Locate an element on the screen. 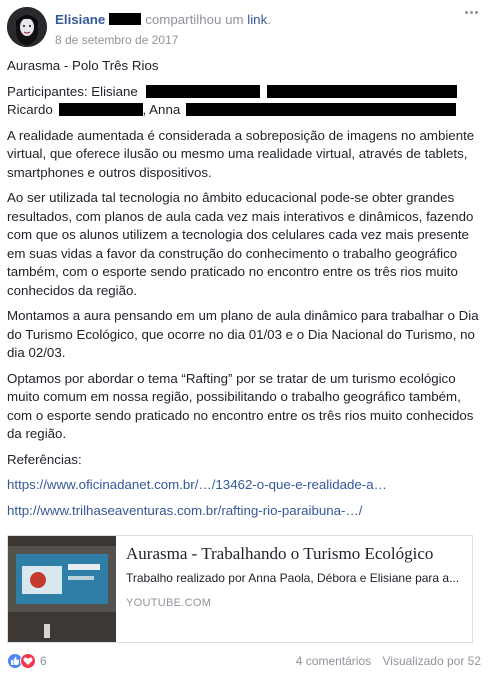  references-label: Referências: is located at coordinates (44, 459).